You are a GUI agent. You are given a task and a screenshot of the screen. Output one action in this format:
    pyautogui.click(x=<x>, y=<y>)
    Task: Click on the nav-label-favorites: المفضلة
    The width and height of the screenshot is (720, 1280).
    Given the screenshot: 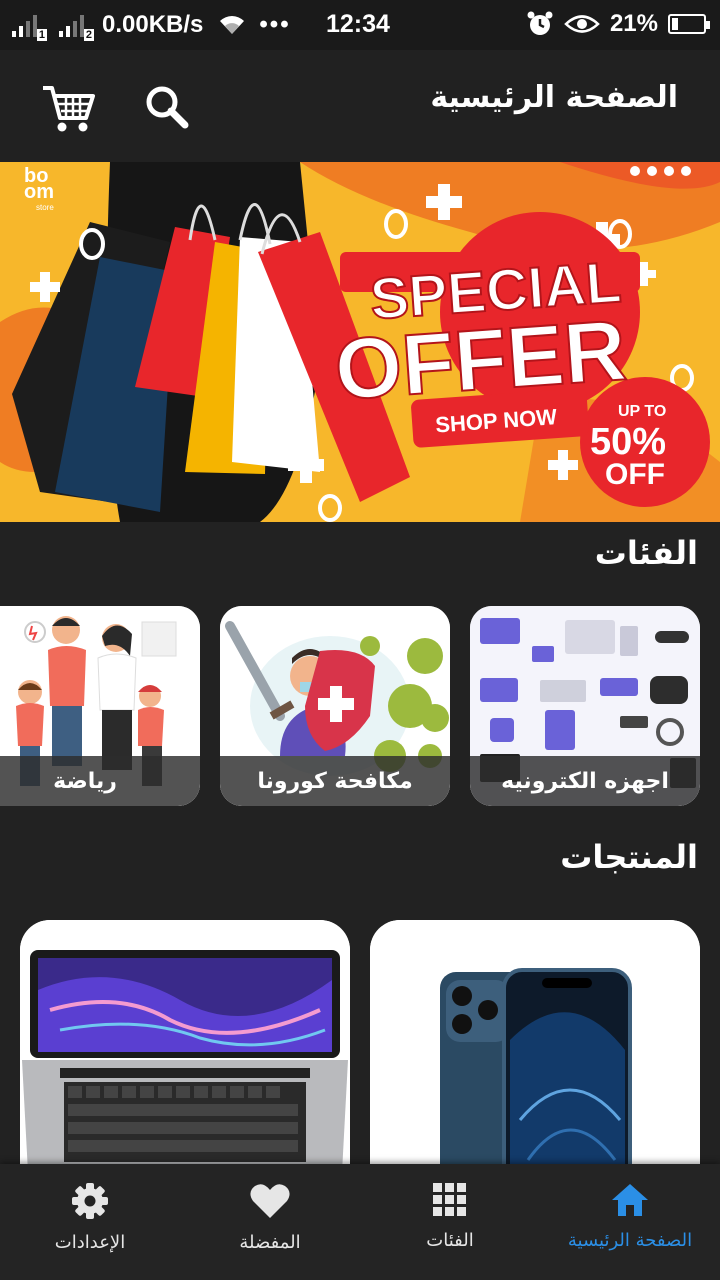 What is the action you would take?
    pyautogui.click(x=270, y=1242)
    